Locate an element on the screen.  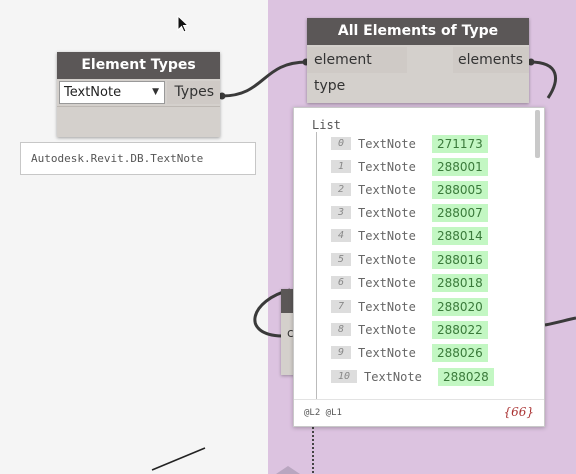
element-id: 288005 is located at coordinates (460, 190).